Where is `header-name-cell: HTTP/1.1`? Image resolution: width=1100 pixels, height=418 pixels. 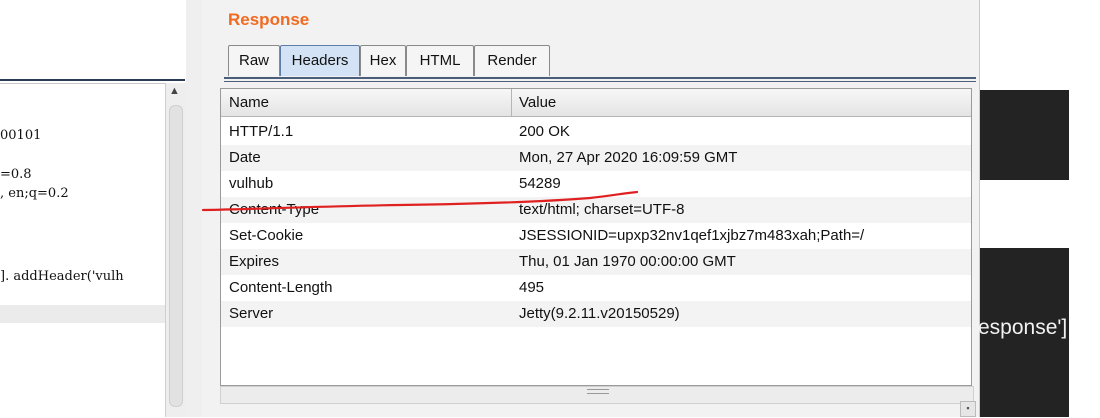
header-name-cell: HTTP/1.1 is located at coordinates (261, 131).